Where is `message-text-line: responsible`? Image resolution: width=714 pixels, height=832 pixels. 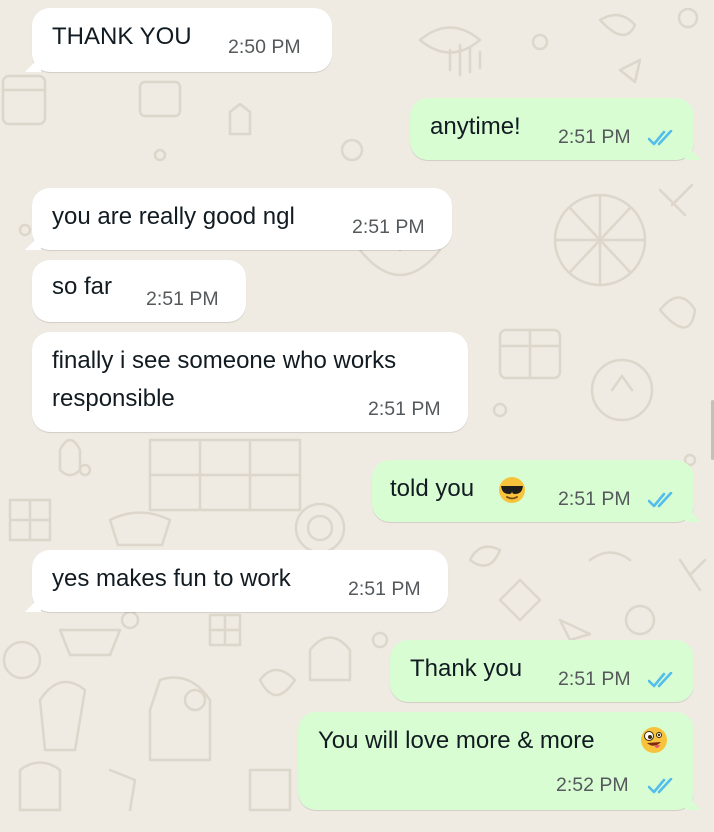
message-text-line: responsible is located at coordinates (113, 398).